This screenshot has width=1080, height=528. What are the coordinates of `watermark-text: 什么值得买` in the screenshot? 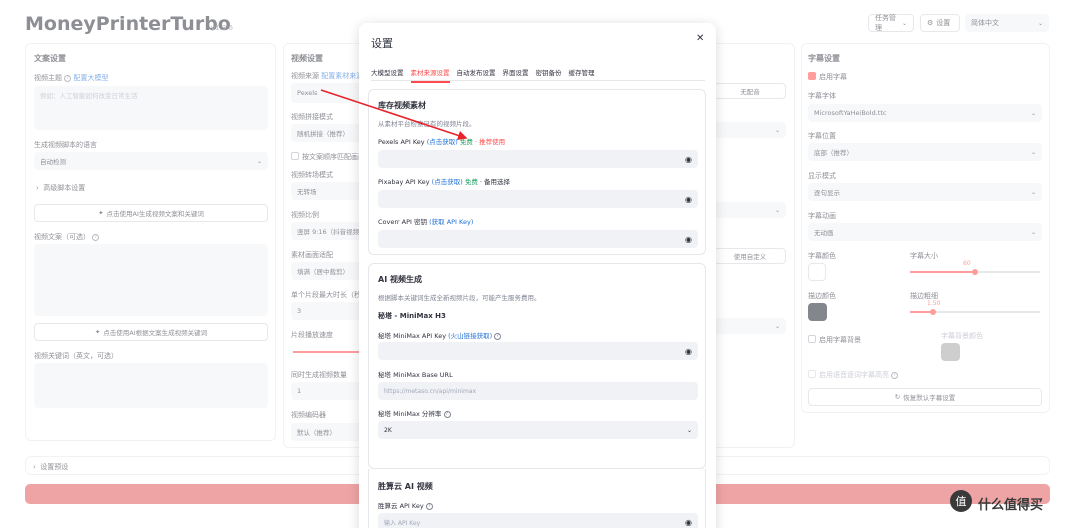 It's located at (1011, 505).